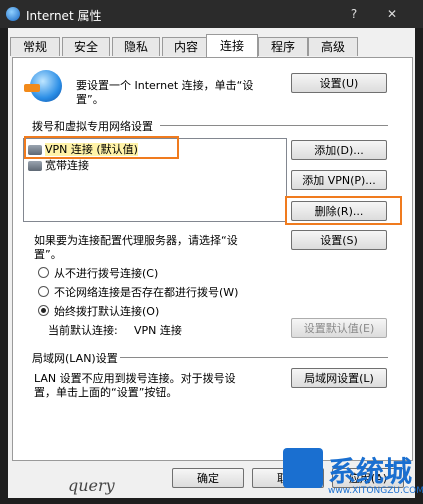 Image resolution: width=423 pixels, height=504 pixels. I want to click on tab-programs: 程序, so click(283, 46).